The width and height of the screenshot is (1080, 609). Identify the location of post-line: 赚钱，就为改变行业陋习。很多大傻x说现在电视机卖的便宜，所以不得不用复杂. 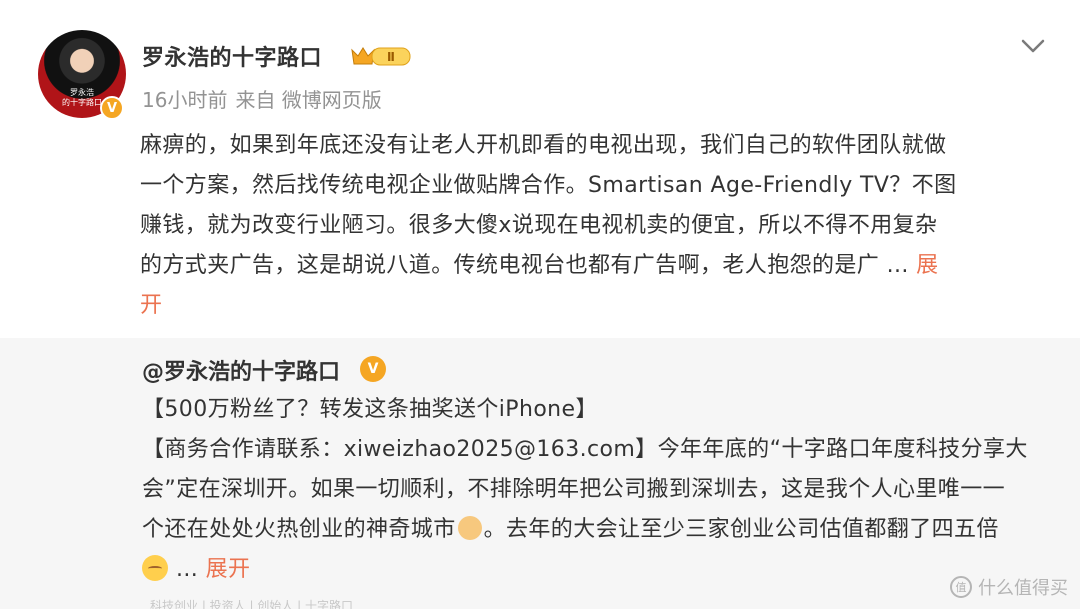
(539, 225).